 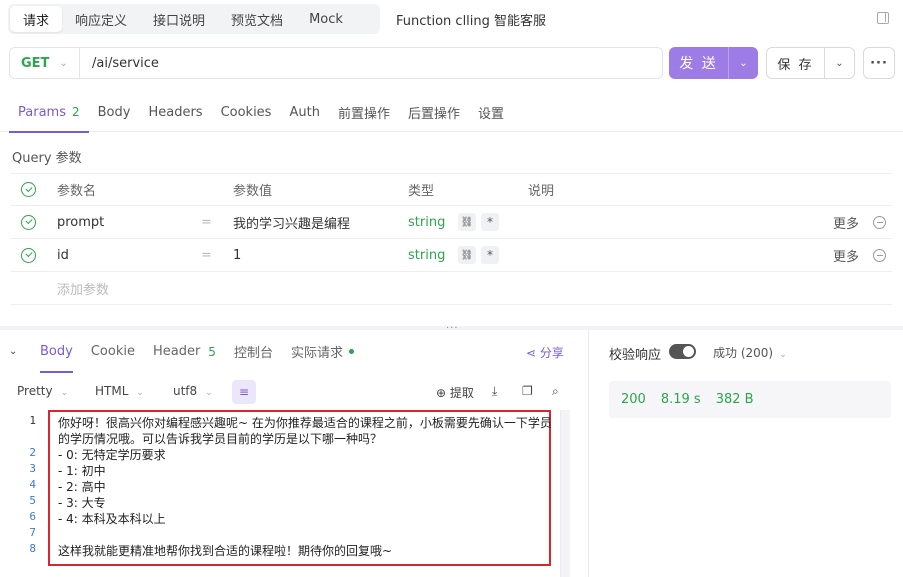 I want to click on tab-console: 控制台, so click(x=253, y=351).